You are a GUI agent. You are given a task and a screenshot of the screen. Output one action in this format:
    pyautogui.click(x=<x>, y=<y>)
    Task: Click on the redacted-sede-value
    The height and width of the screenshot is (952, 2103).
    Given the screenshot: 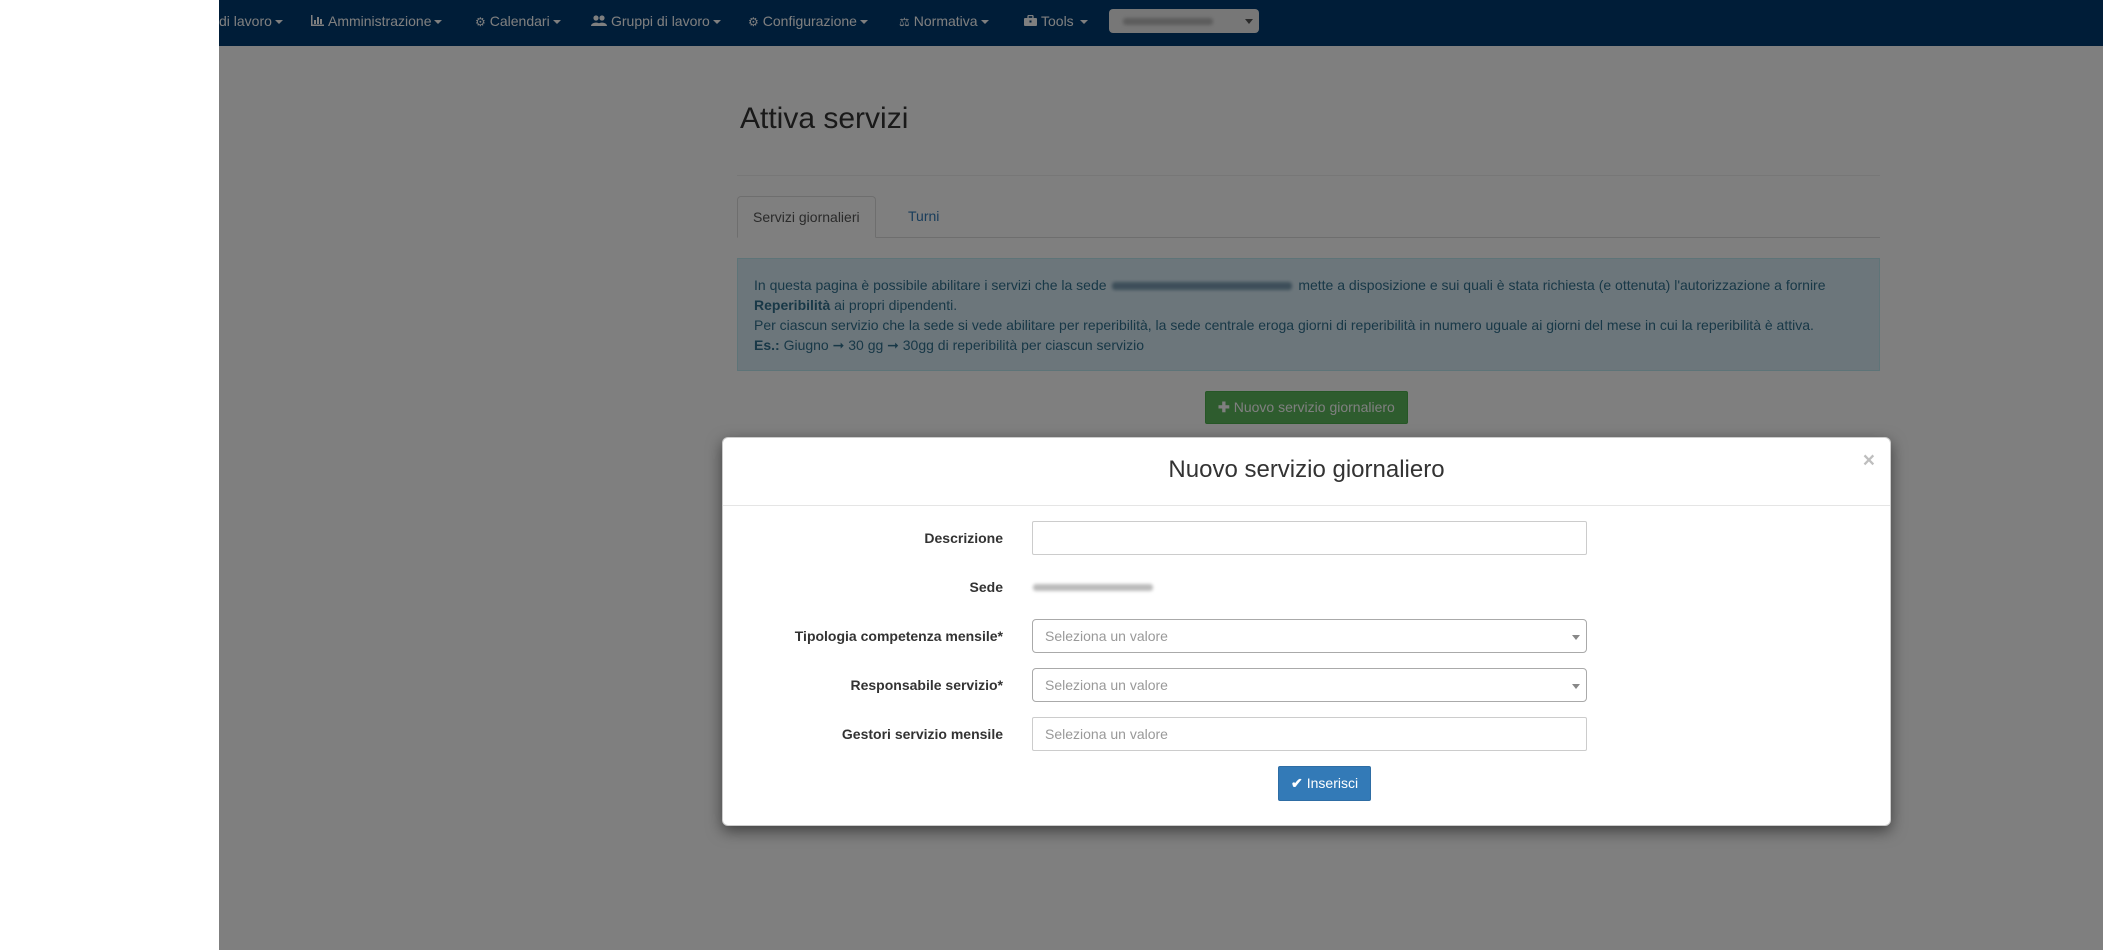 What is the action you would take?
    pyautogui.click(x=1093, y=587)
    